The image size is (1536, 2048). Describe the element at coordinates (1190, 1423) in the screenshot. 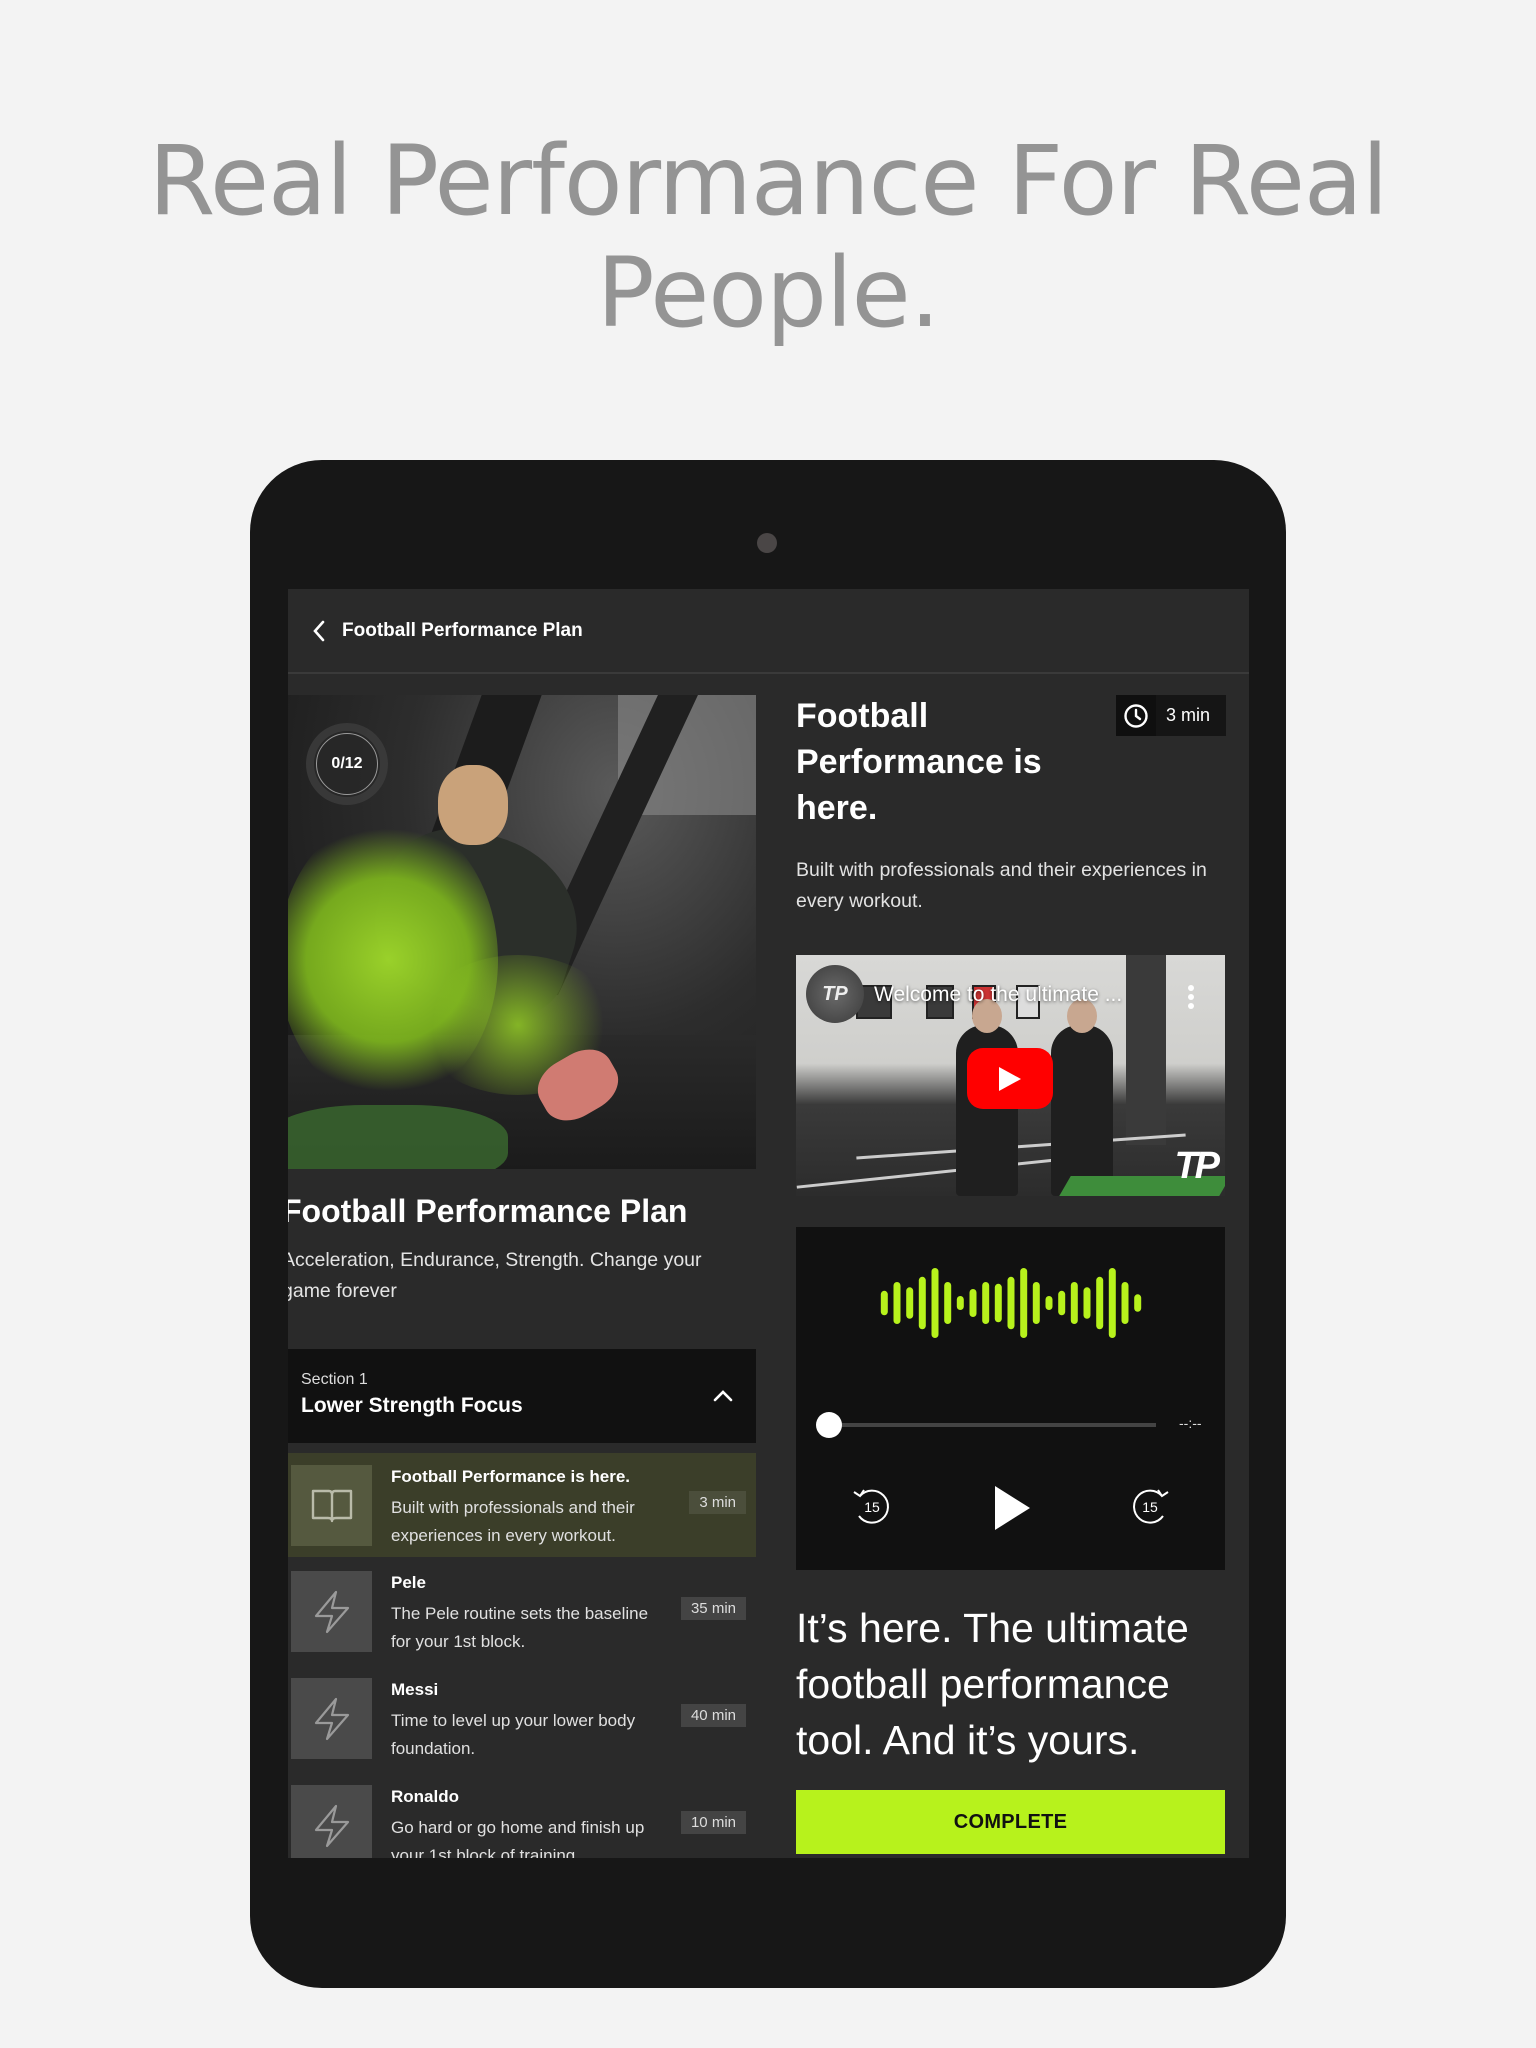

I see `time-remaining: --:--` at that location.